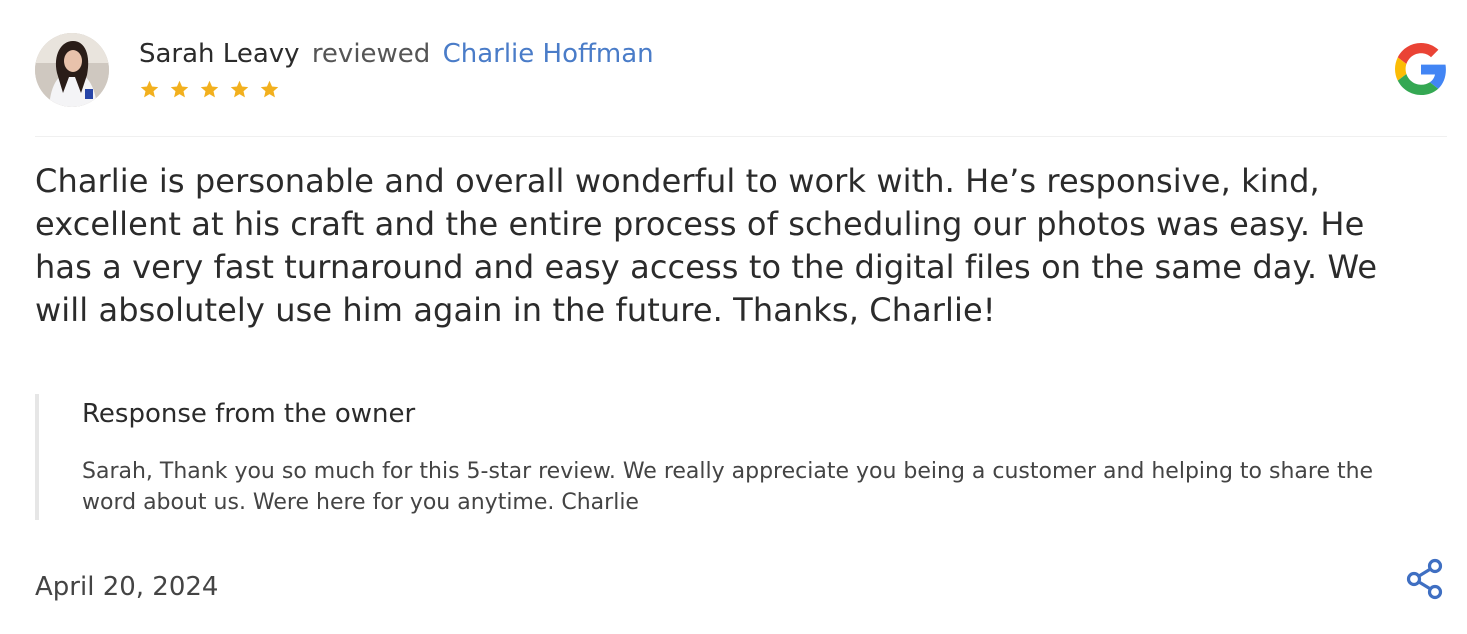 The image size is (1467, 634). Describe the element at coordinates (1421, 69) in the screenshot. I see `google-logo-icon` at that location.